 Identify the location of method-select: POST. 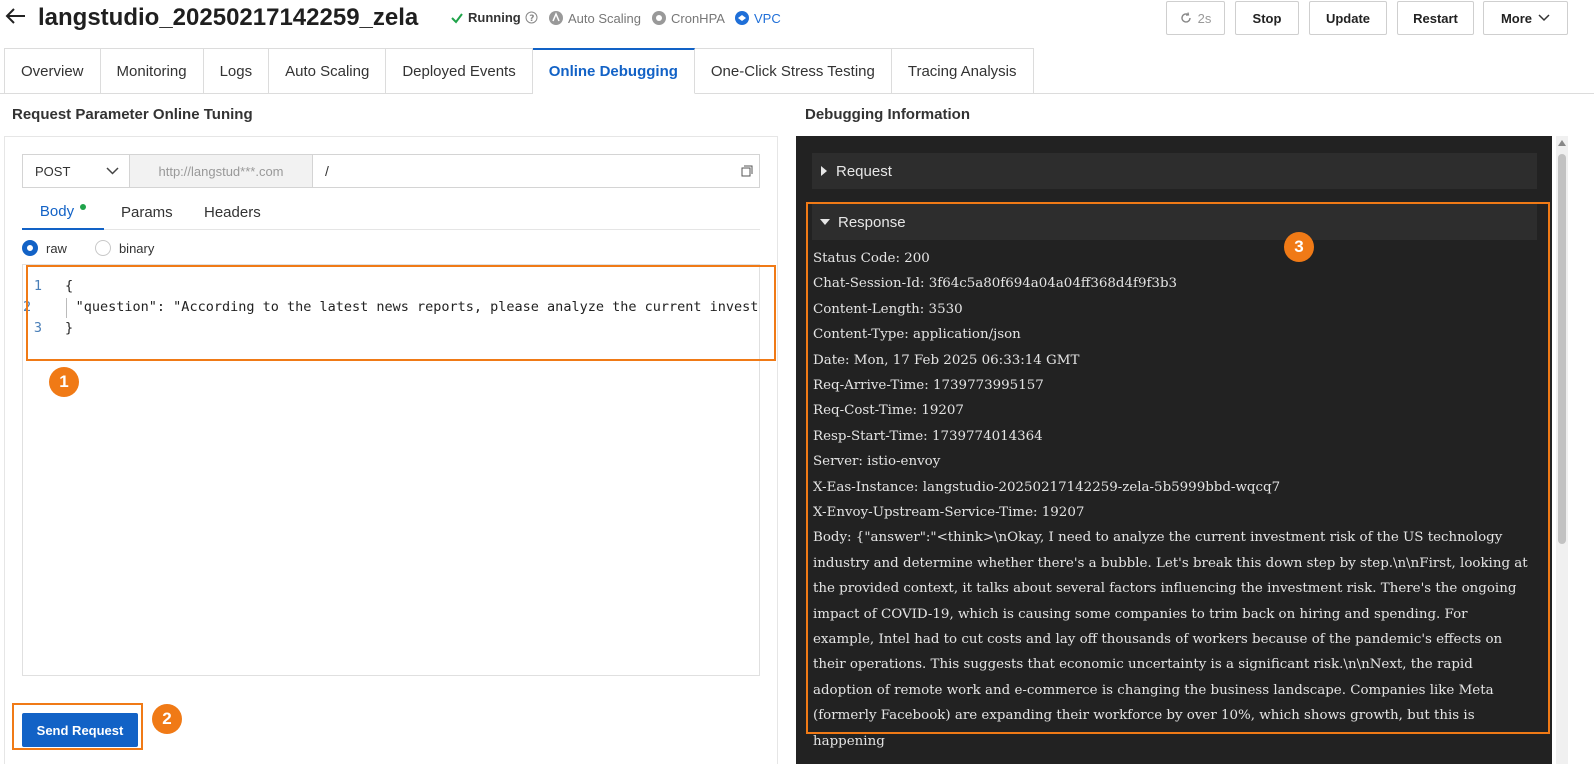
(76, 171).